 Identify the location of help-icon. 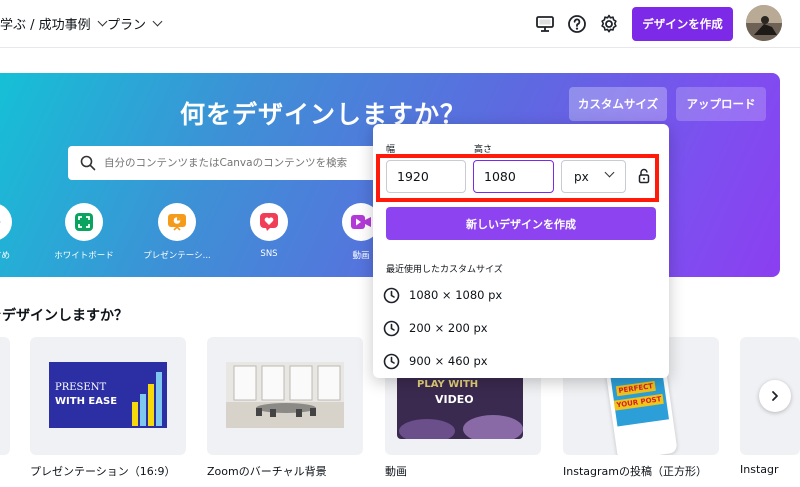
(577, 24).